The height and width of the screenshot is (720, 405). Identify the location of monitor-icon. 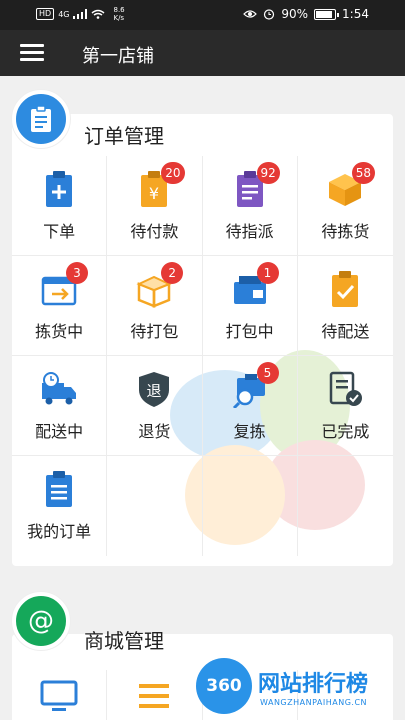
(59, 695).